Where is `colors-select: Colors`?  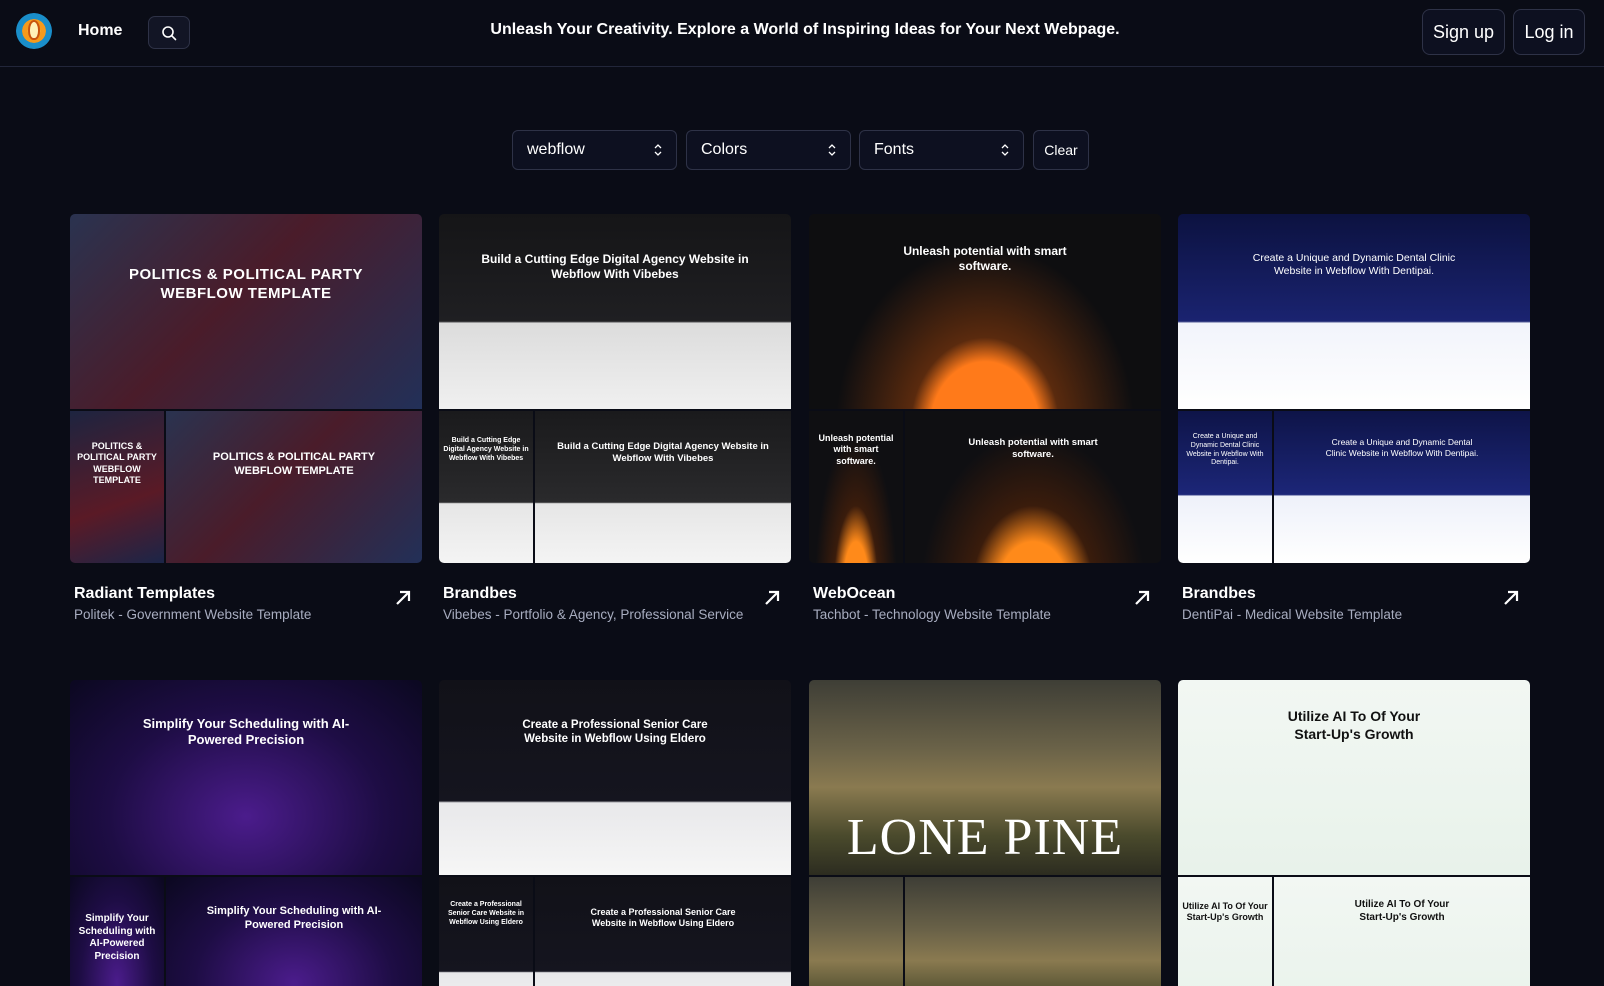 colors-select: Colors is located at coordinates (768, 150).